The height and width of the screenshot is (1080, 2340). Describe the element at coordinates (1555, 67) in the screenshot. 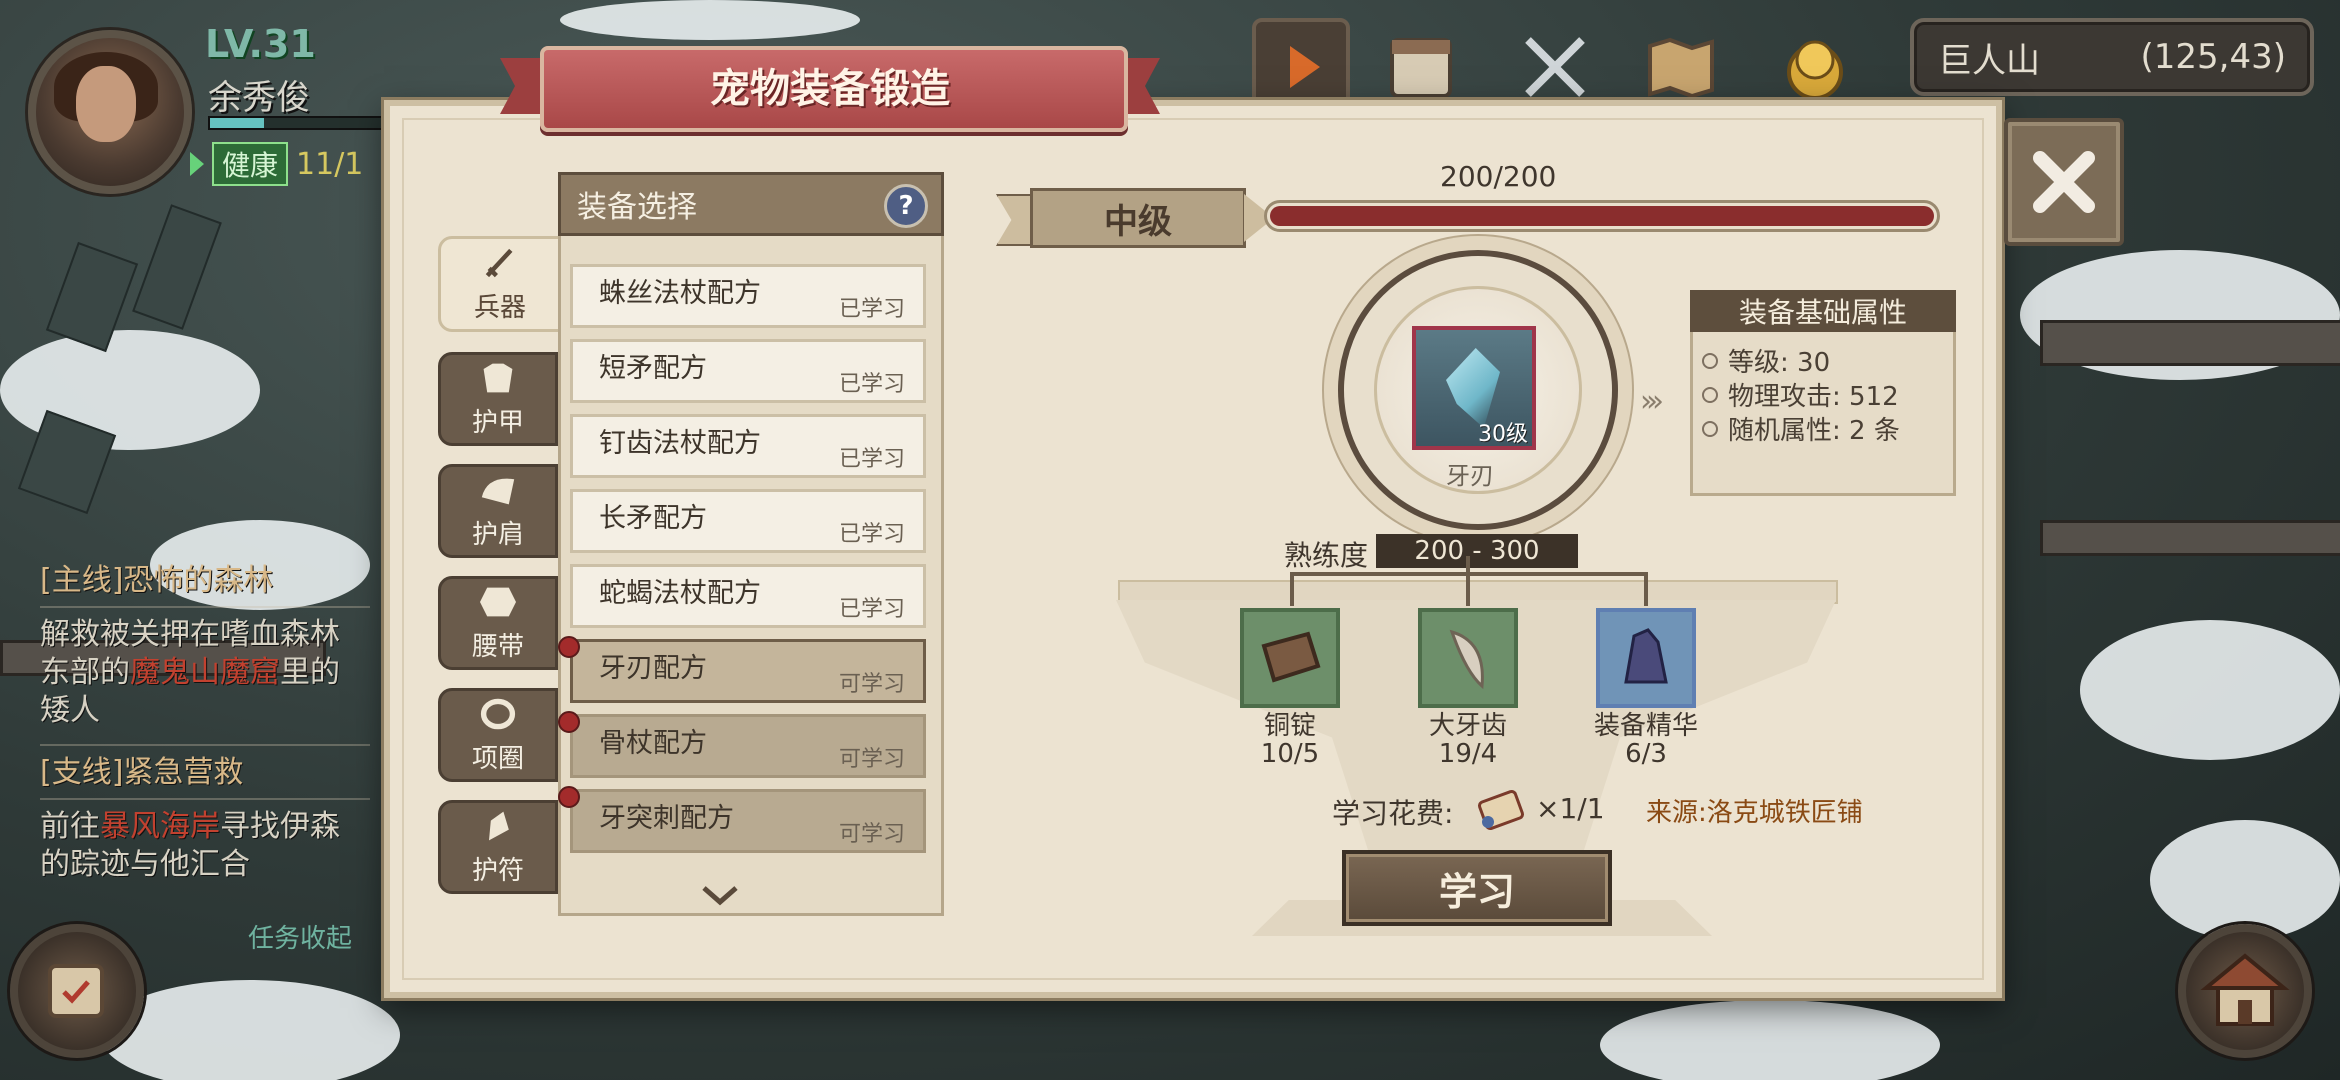

I see `crossed-swords-icon` at that location.